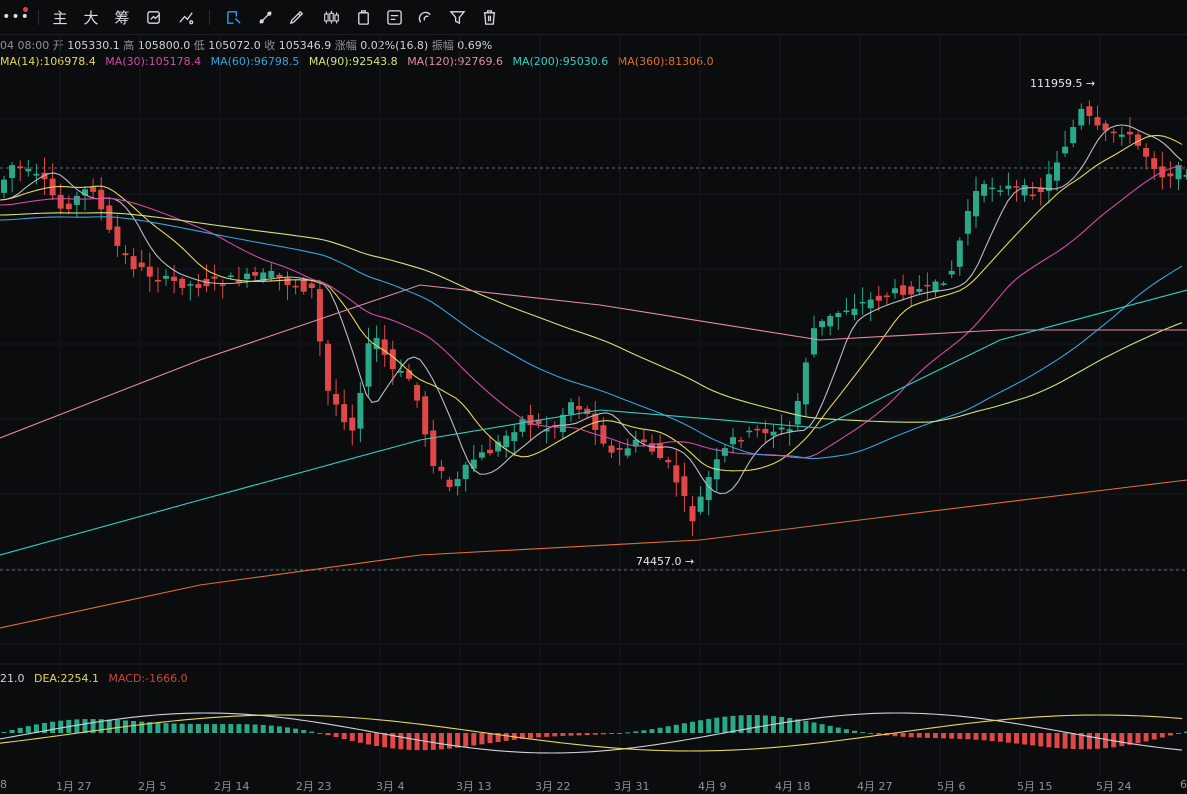 This screenshot has height=794, width=1187. Describe the element at coordinates (390, 786) in the screenshot. I see `date-tick: 3月 4` at that location.